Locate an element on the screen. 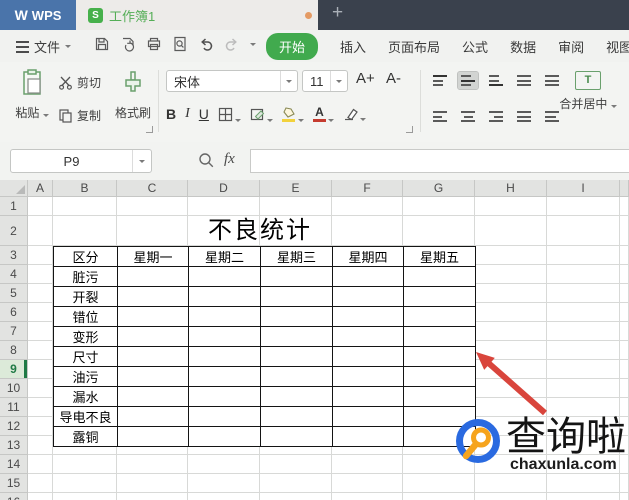 The image size is (629, 500). row-header-1: 1 is located at coordinates (14, 206).